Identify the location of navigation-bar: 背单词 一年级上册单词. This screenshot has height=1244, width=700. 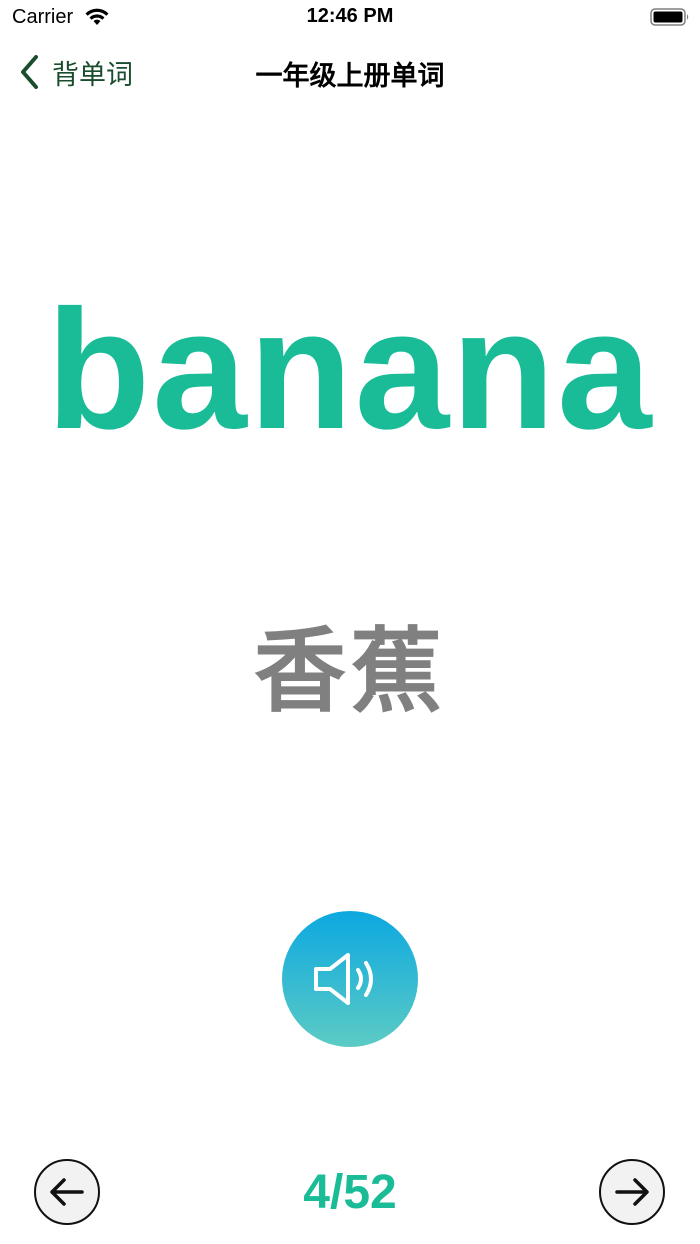
(350, 72).